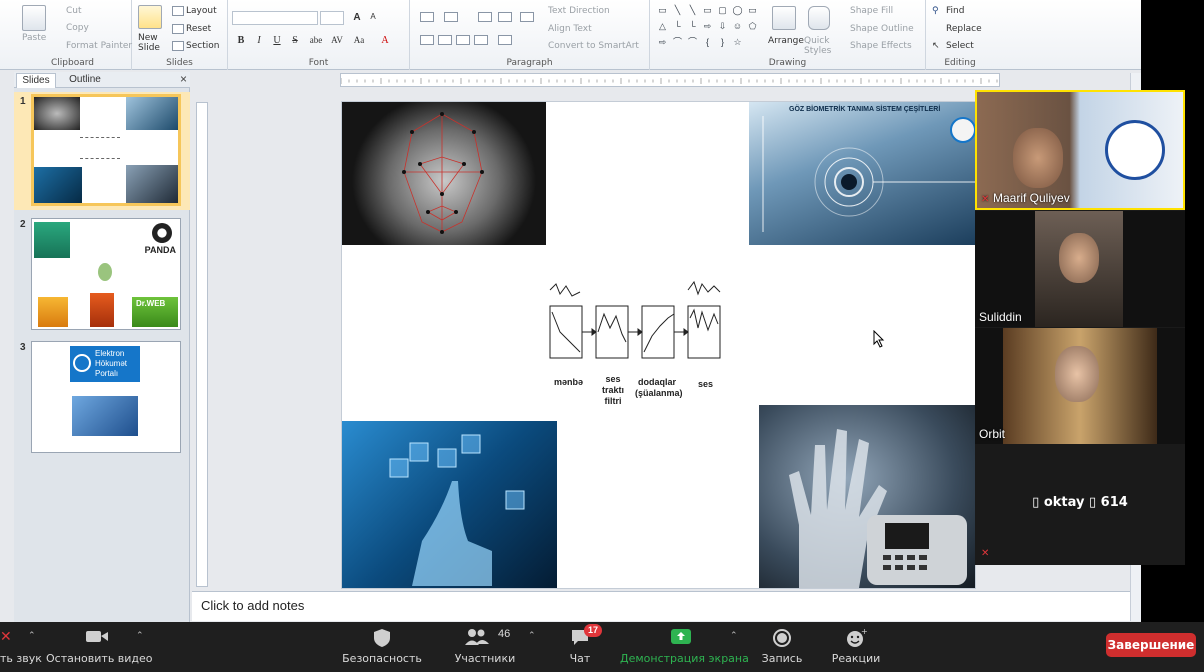 This screenshot has width=1204, height=672. Describe the element at coordinates (99, 46) in the screenshot. I see `format-painter-button: Format Painter` at that location.